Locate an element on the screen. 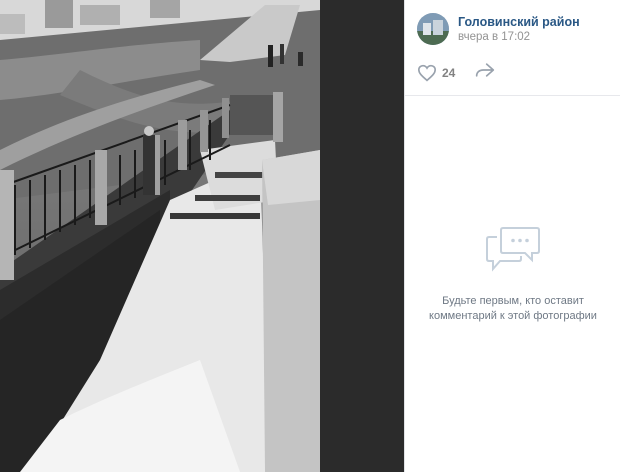 Image resolution: width=620 pixels, height=472 pixels. share-arrow-icon is located at coordinates (485, 70).